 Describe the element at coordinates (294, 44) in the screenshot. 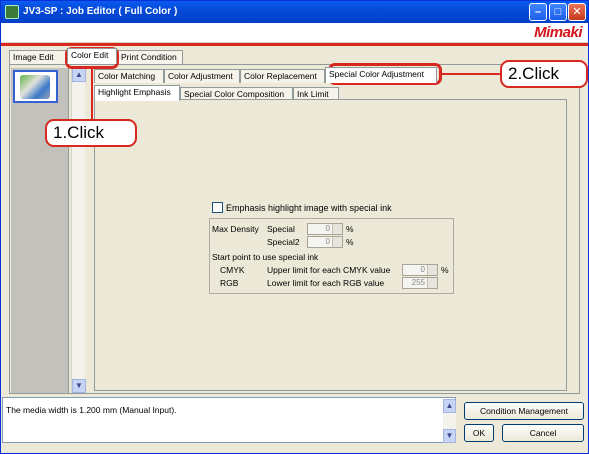

I see `brand-divider` at that location.